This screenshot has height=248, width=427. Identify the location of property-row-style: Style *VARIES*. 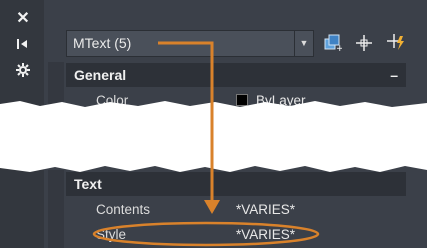
(236, 235).